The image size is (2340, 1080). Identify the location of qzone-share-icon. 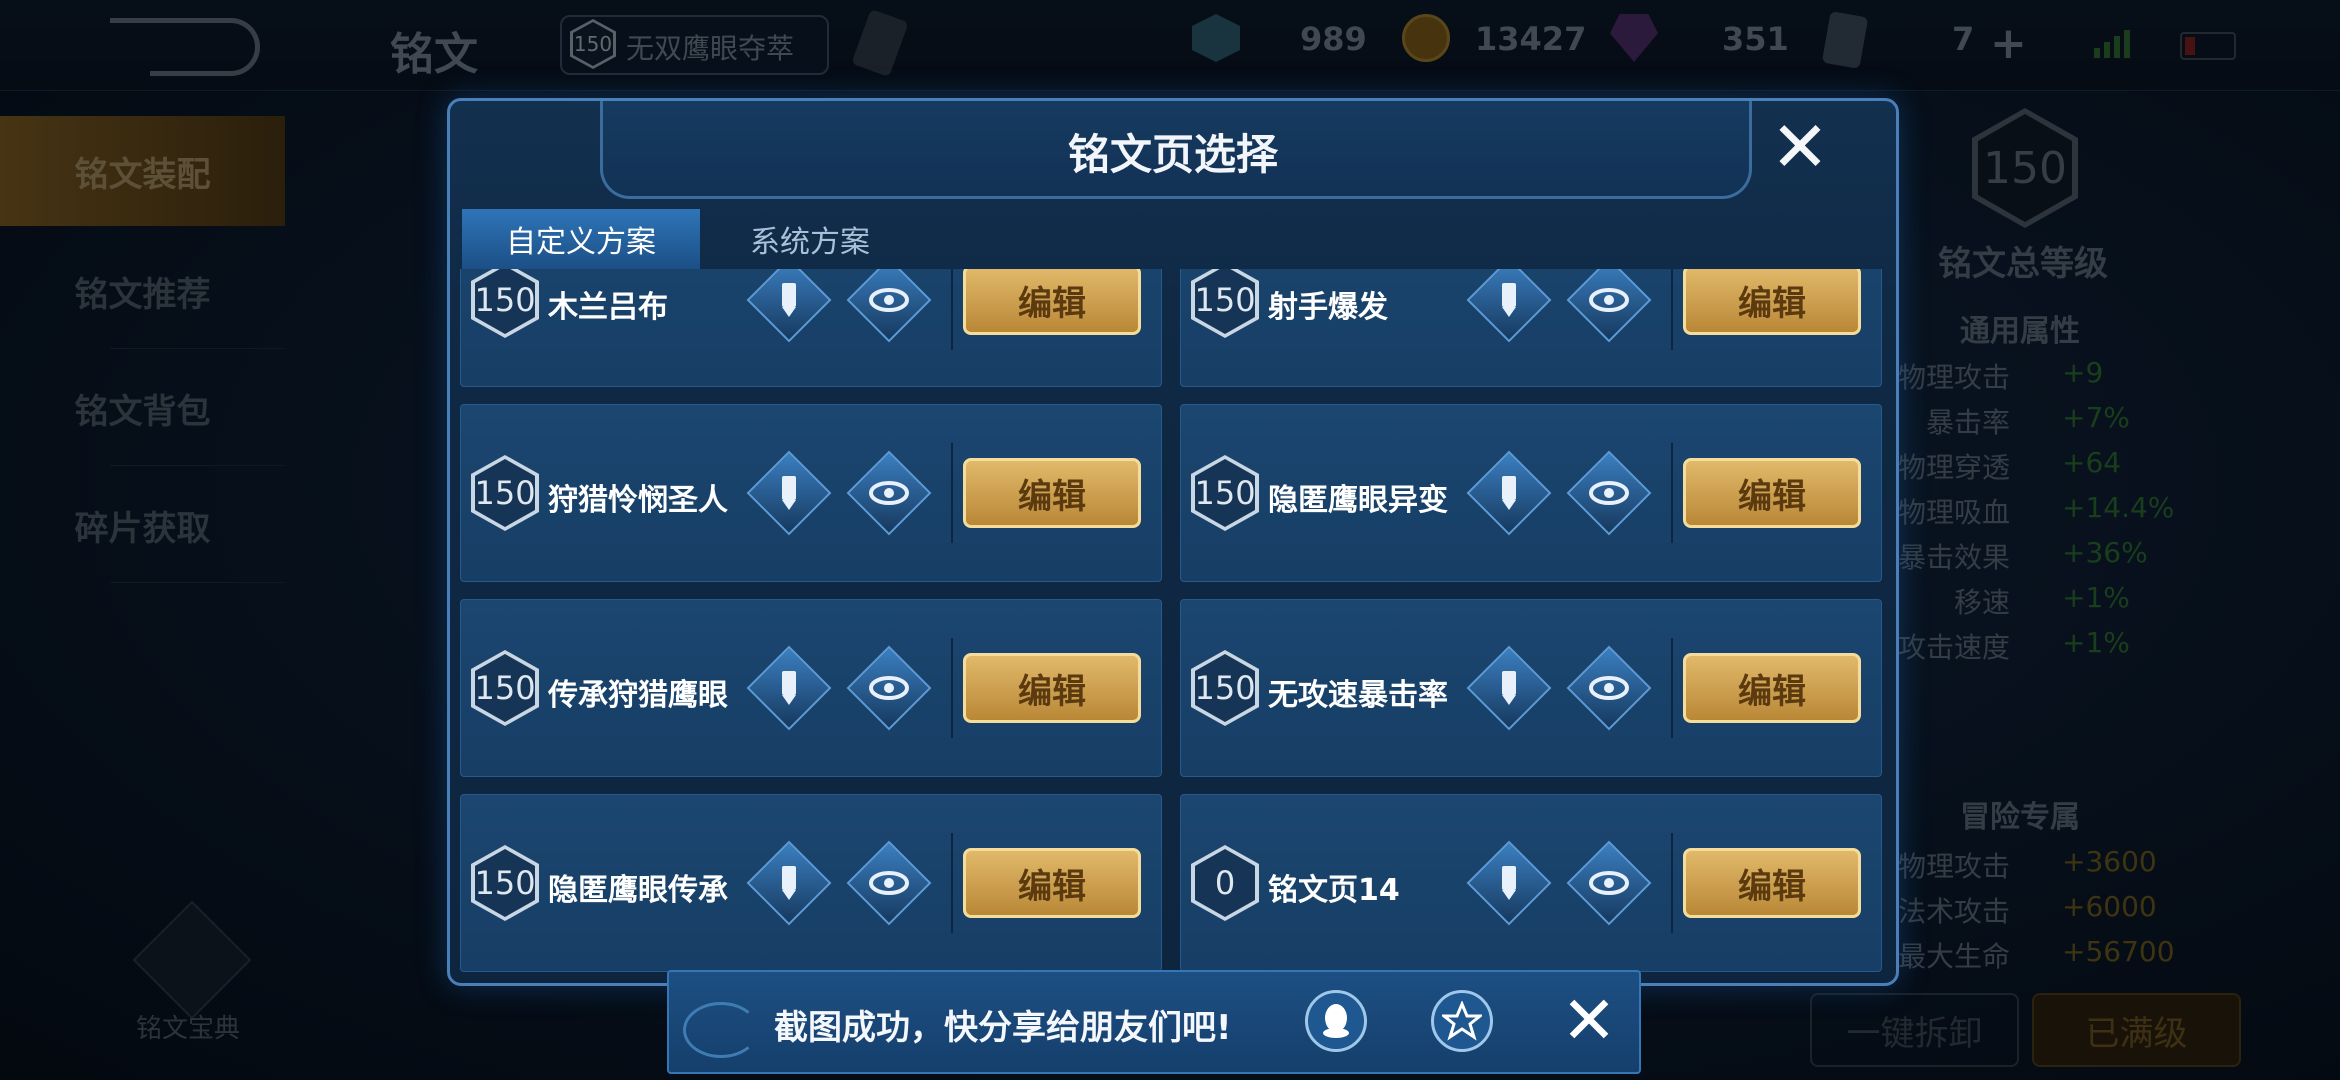
(1462, 1021).